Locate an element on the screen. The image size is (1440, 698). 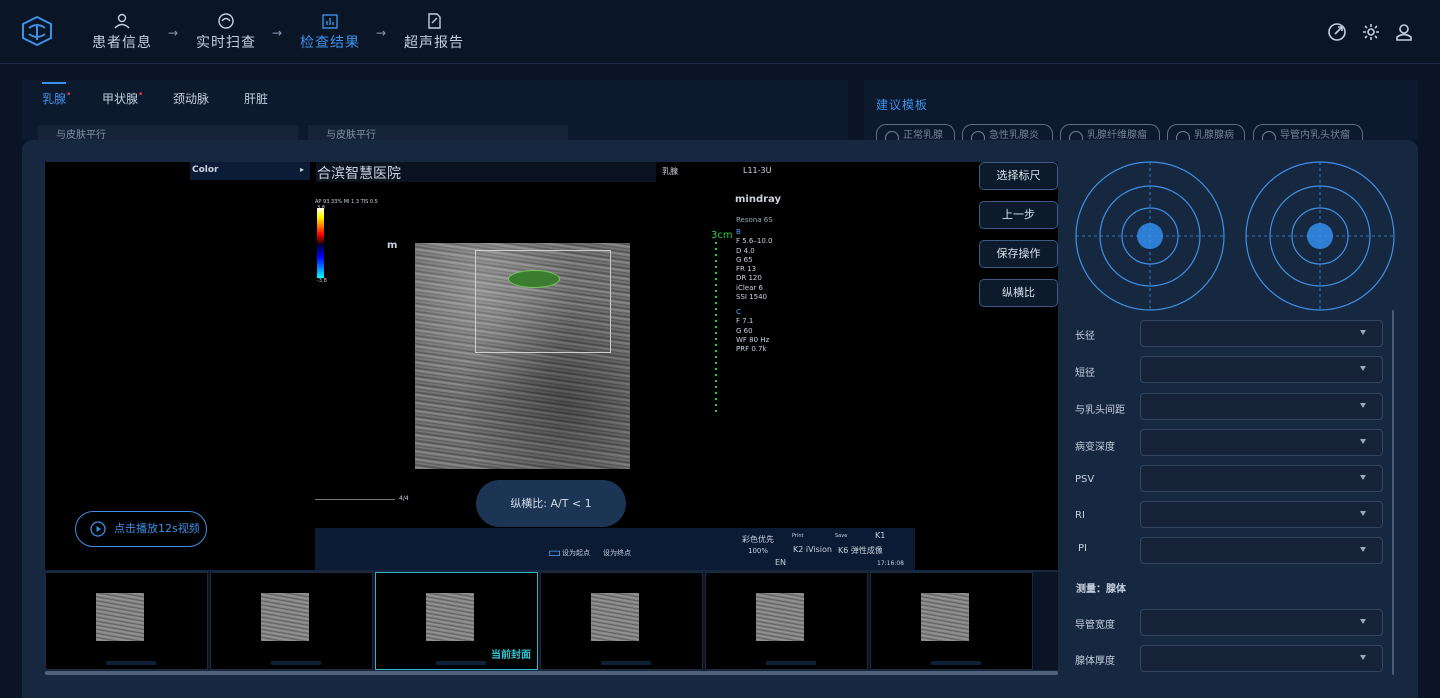
step-exam-result: 检查结果 is located at coordinates (330, 32).